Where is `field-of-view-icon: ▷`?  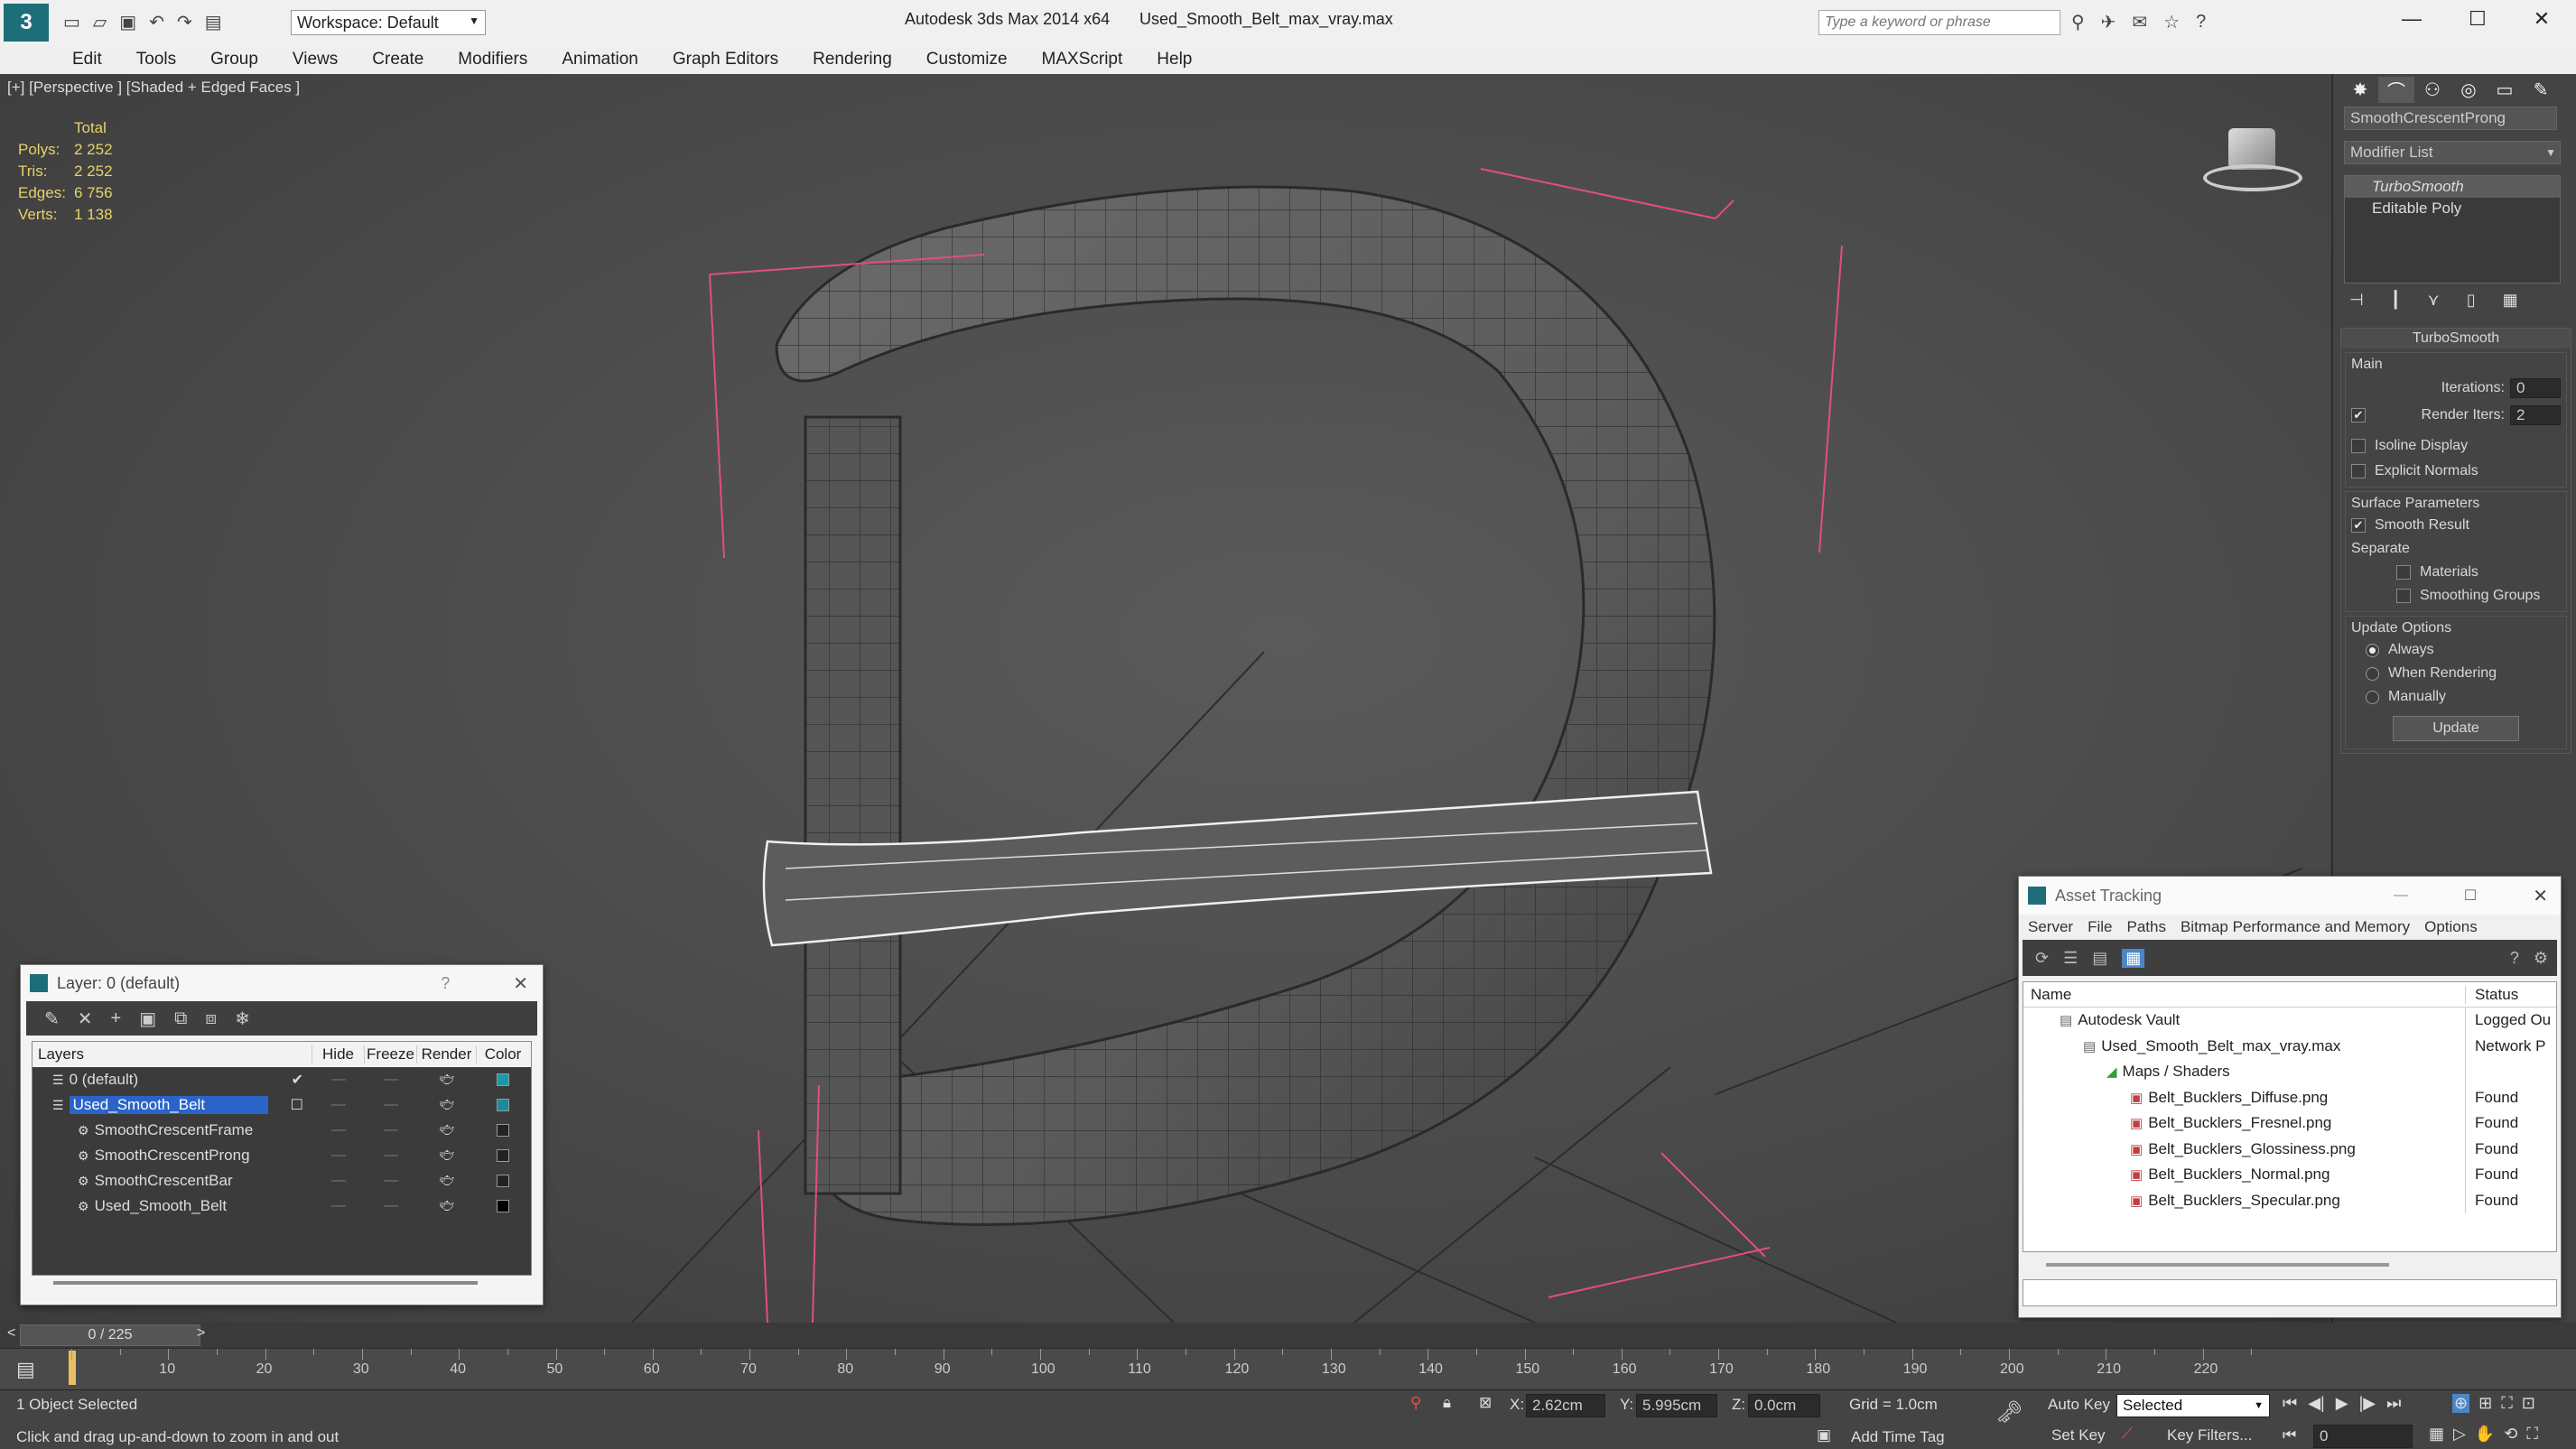 field-of-view-icon: ▷ is located at coordinates (2459, 1434).